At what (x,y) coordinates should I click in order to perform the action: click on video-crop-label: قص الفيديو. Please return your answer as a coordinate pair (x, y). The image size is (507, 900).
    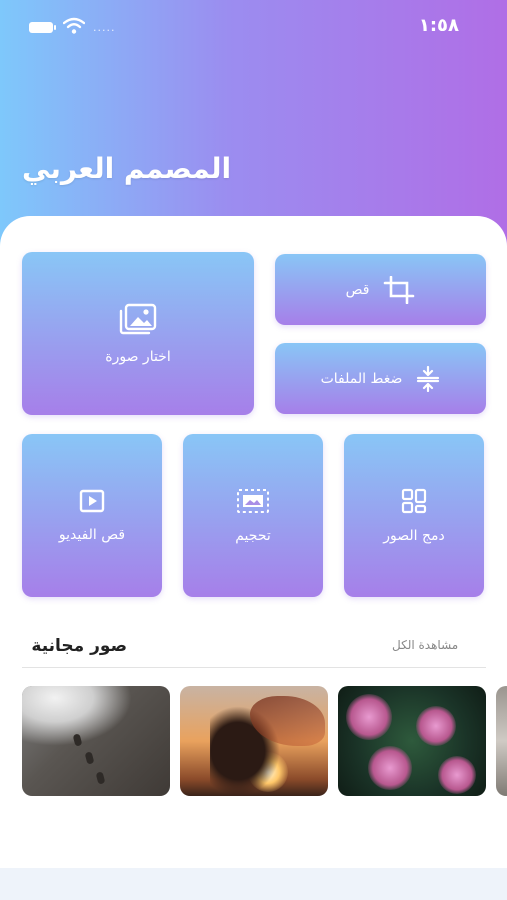
    Looking at the image, I should click on (92, 534).